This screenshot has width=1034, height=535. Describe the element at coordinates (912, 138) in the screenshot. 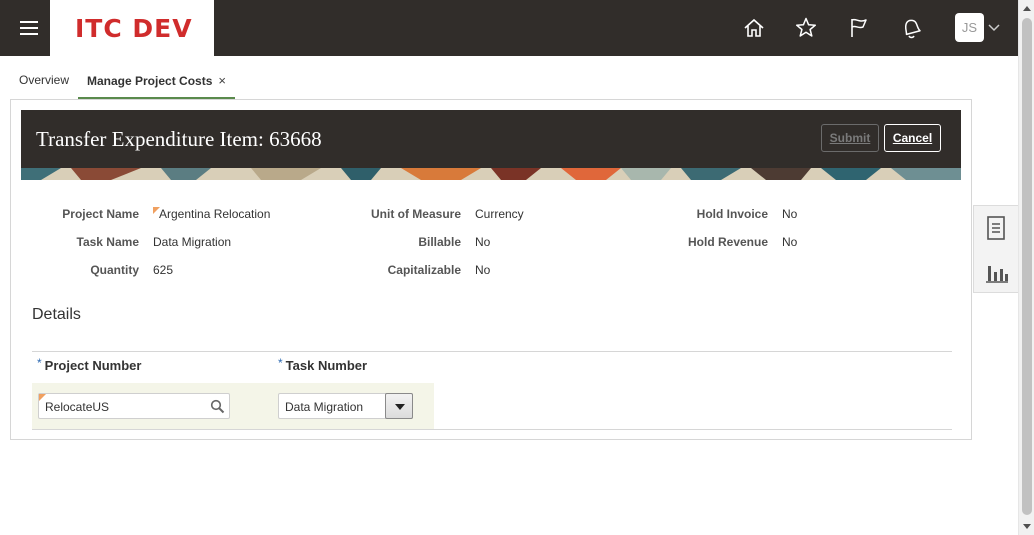

I see `cancel-button: Cancel` at that location.